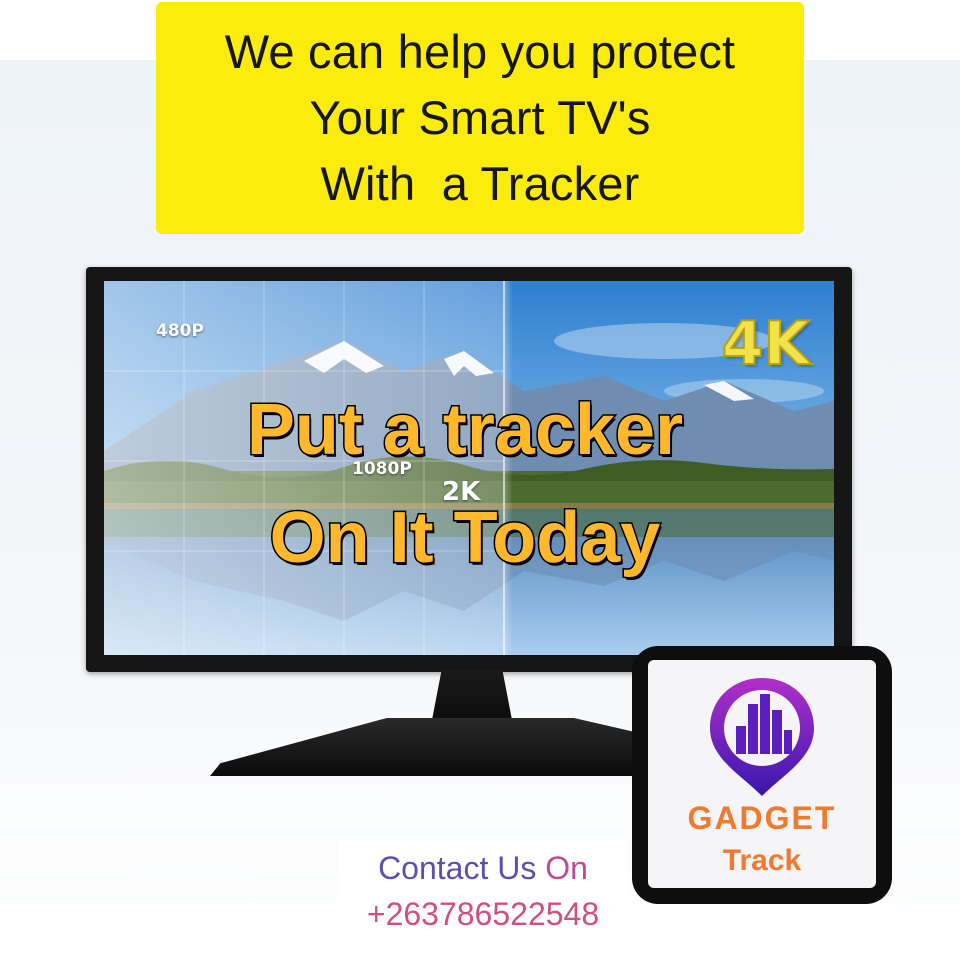  What do you see at coordinates (766, 344) in the screenshot?
I see `resolution-label-4k: 4K` at bounding box center [766, 344].